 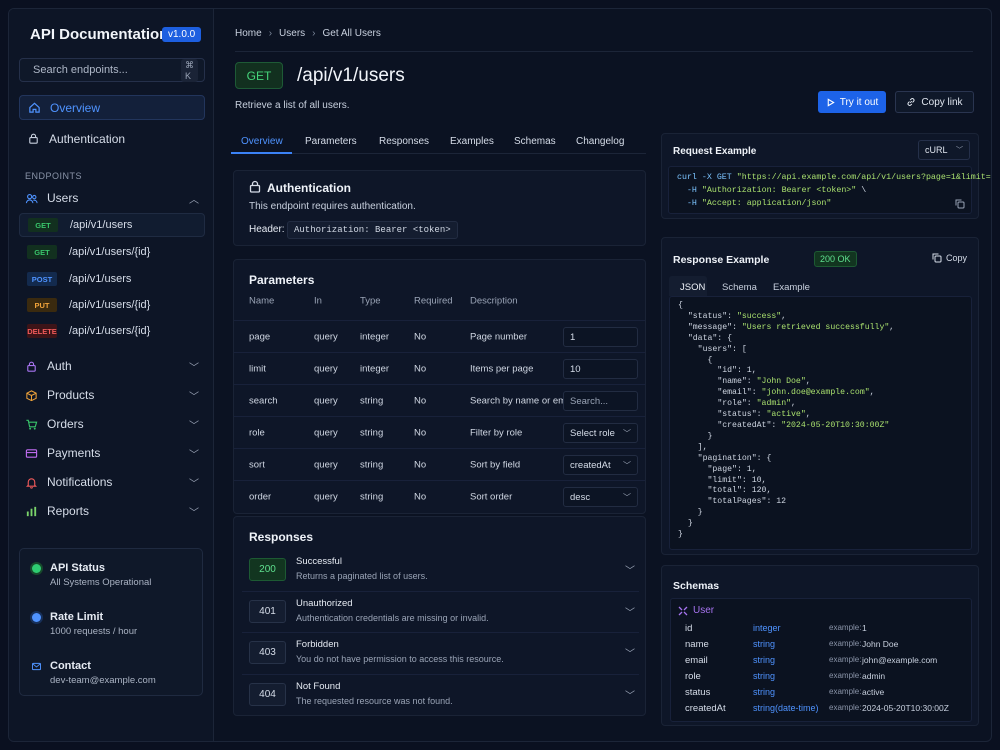 I want to click on table-row: page query integer No Page number, so click(x=439, y=336).